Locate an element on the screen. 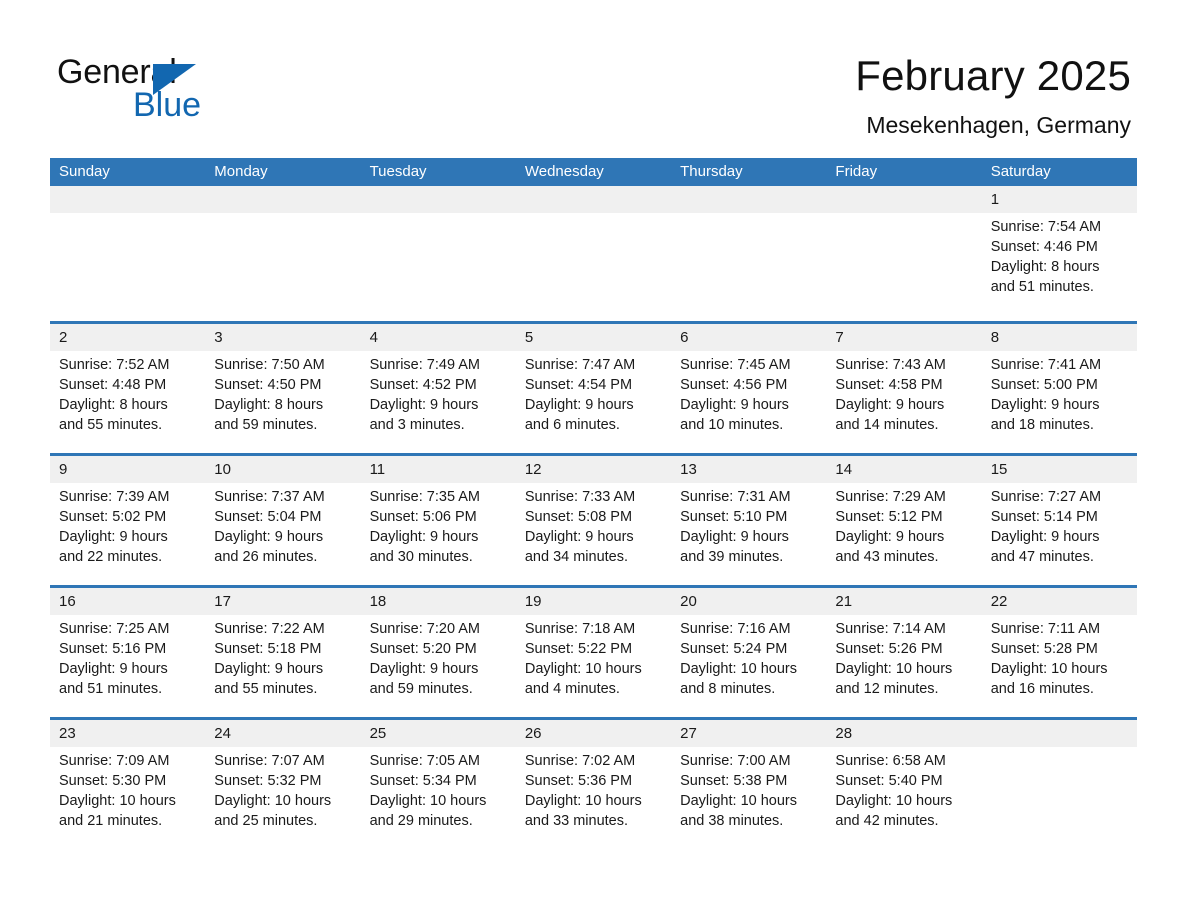  sunrise-text: Sunrise: 7:25 AM is located at coordinates (114, 629).